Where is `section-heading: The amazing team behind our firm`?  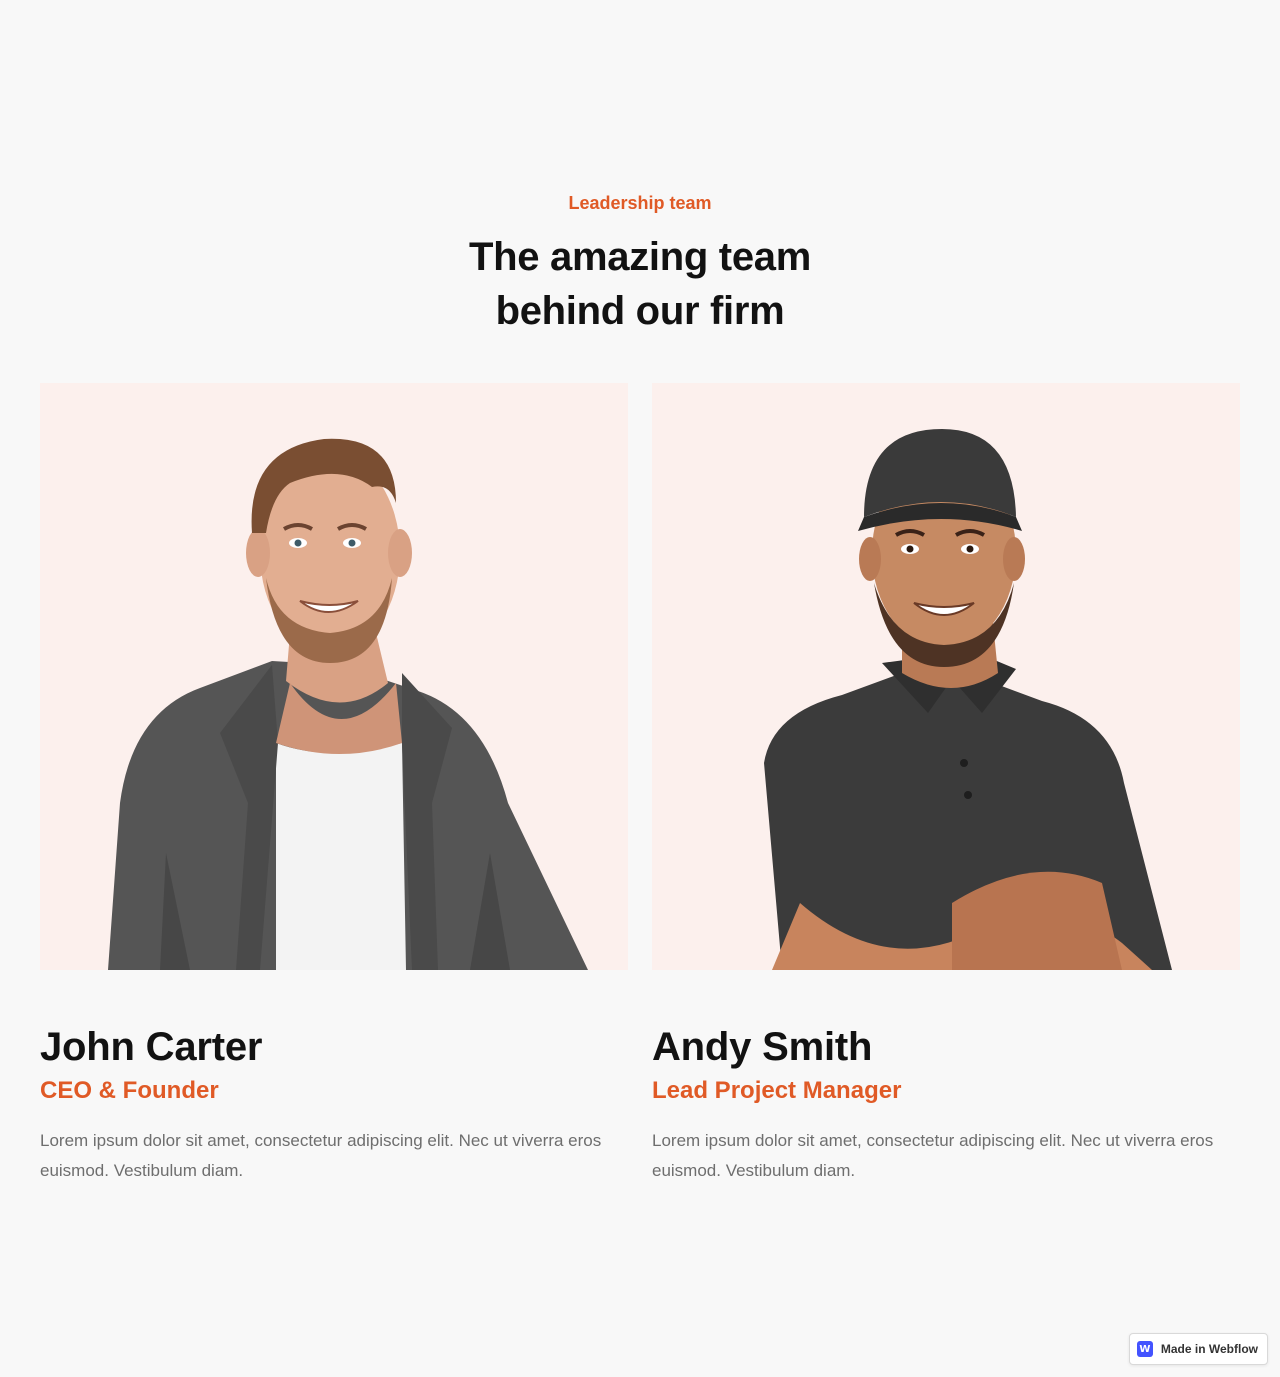 section-heading: The amazing team behind our firm is located at coordinates (640, 284).